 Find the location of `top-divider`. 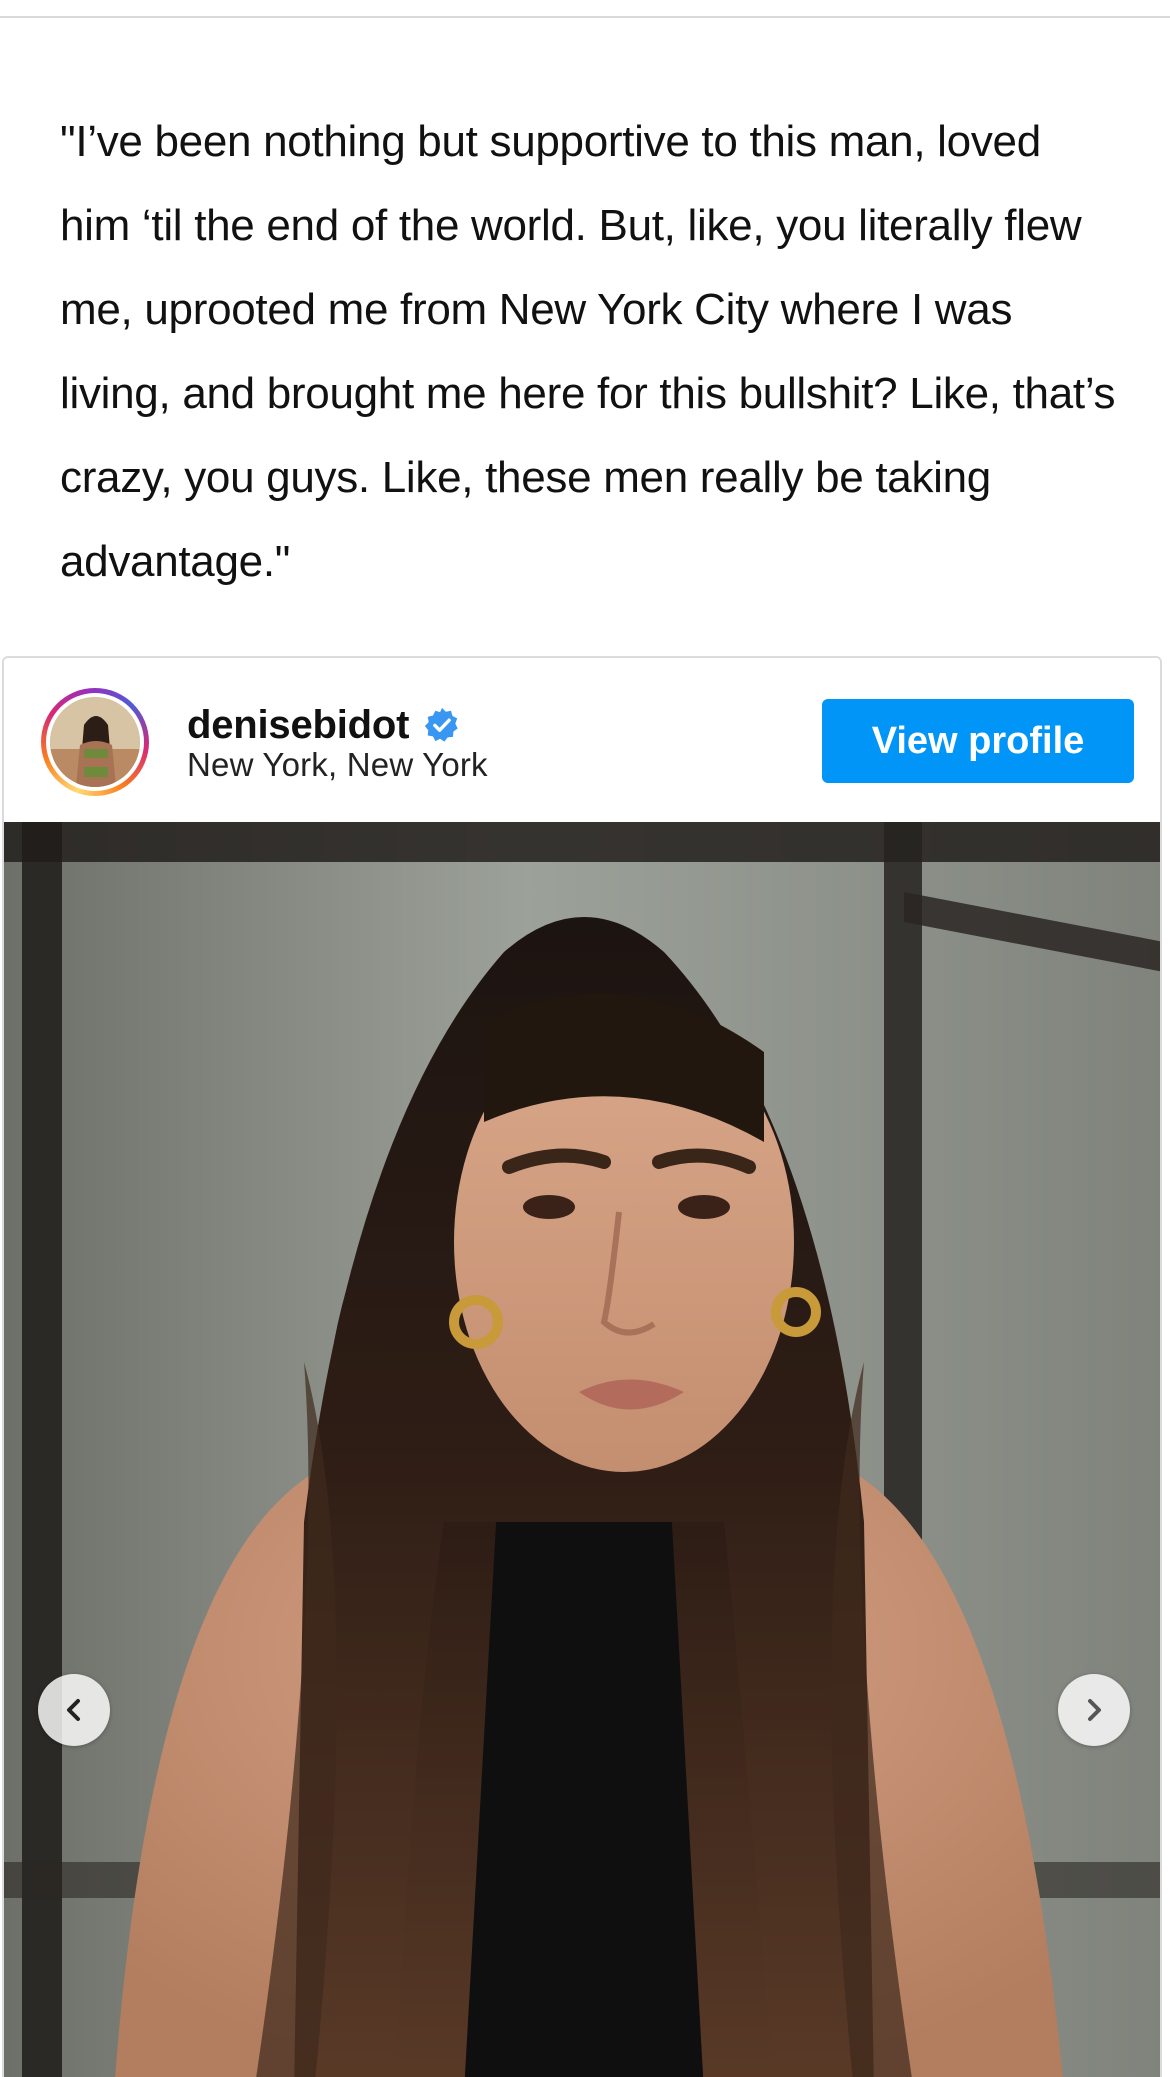

top-divider is located at coordinates (585, 17).